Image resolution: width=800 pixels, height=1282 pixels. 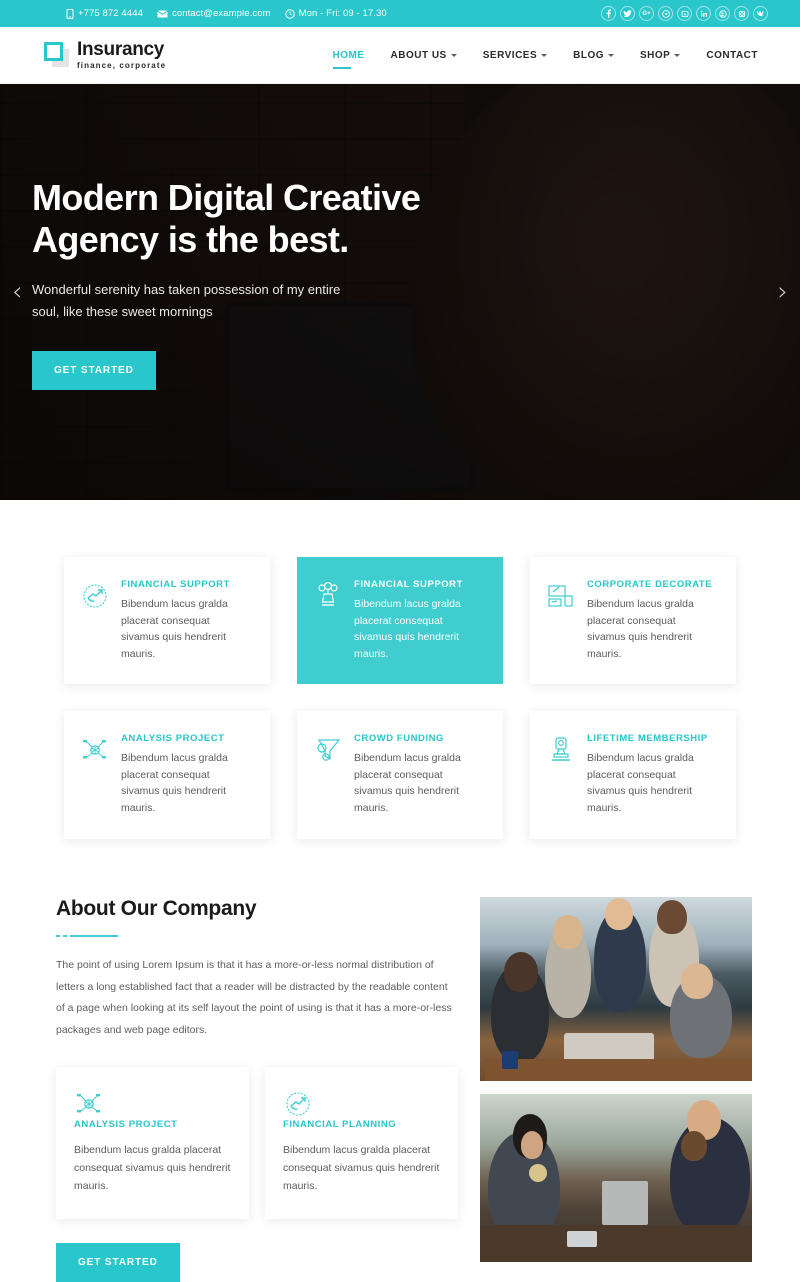 I want to click on service-card-title: LIFETIME MEMBERSHIP, so click(x=647, y=739).